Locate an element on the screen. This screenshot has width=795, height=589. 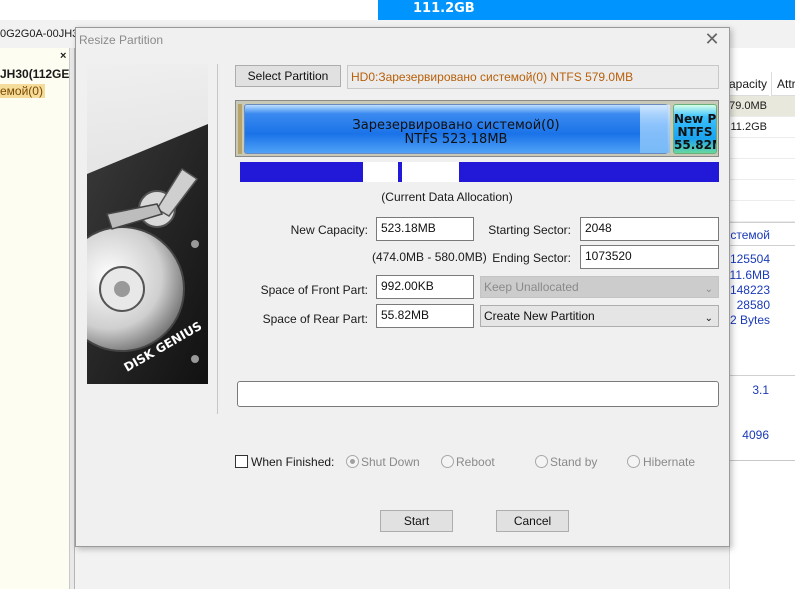
hard-drive-icon: DISK GENIUS is located at coordinates (147, 224).